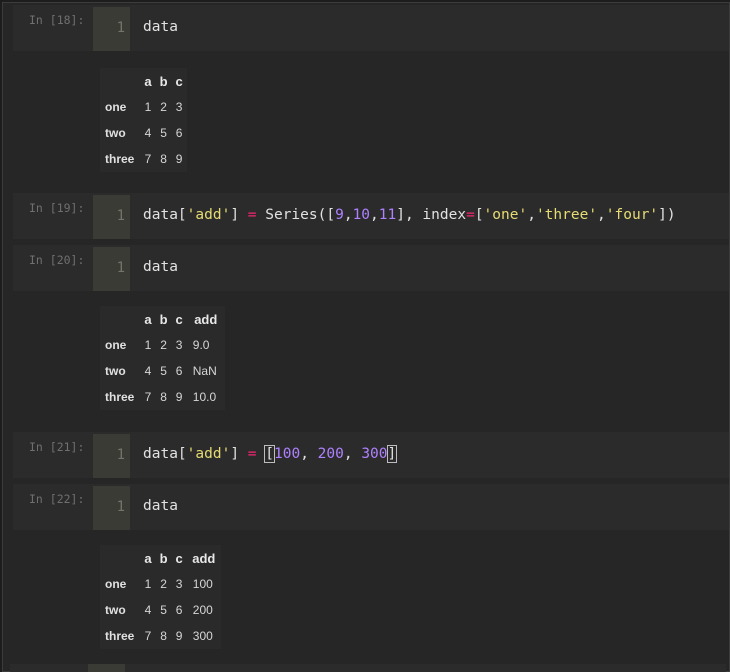 Image resolution: width=730 pixels, height=672 pixels. What do you see at coordinates (201, 345) in the screenshot?
I see `table-cell: 9.0` at bounding box center [201, 345].